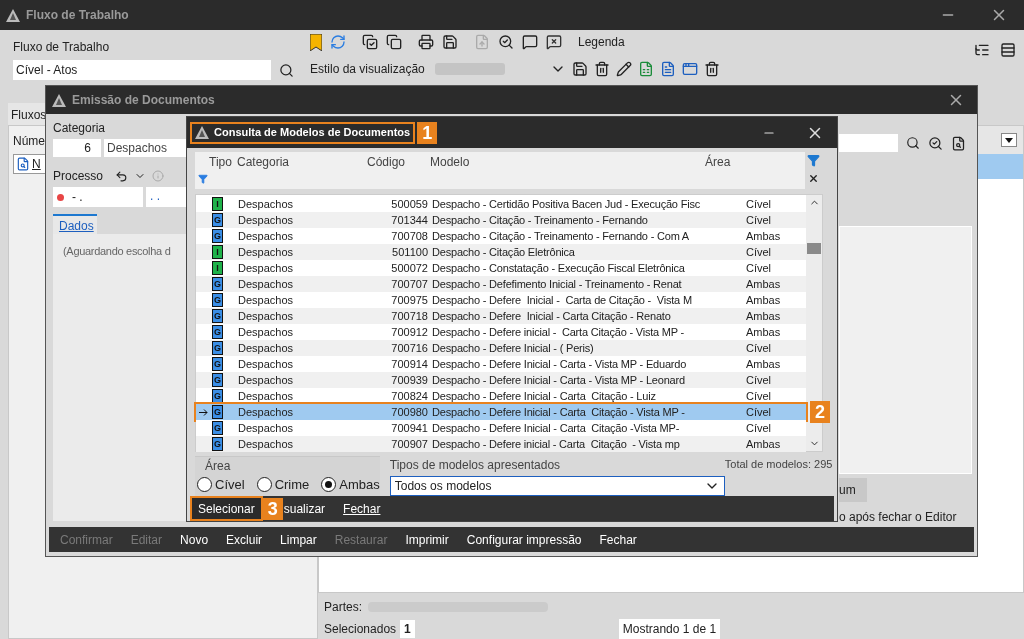  What do you see at coordinates (524, 539) in the screenshot?
I see `action-button: Configurar impressão` at bounding box center [524, 539].